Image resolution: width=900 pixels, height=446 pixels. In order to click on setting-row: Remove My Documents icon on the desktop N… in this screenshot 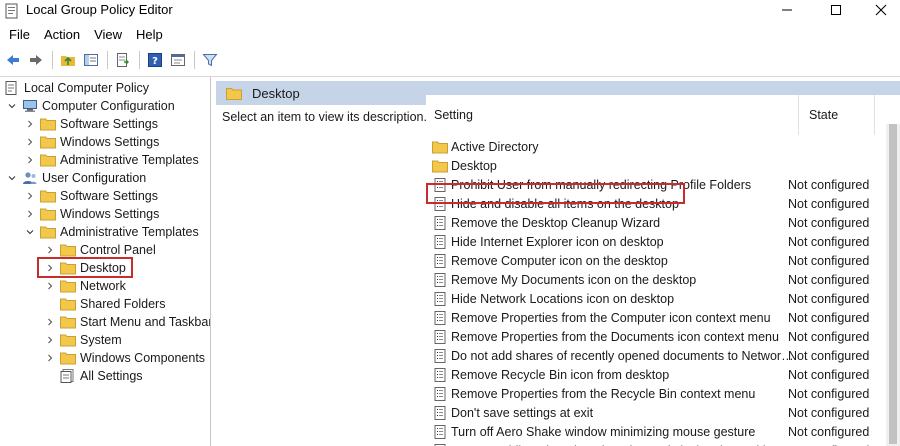, I will do `click(655, 279)`.